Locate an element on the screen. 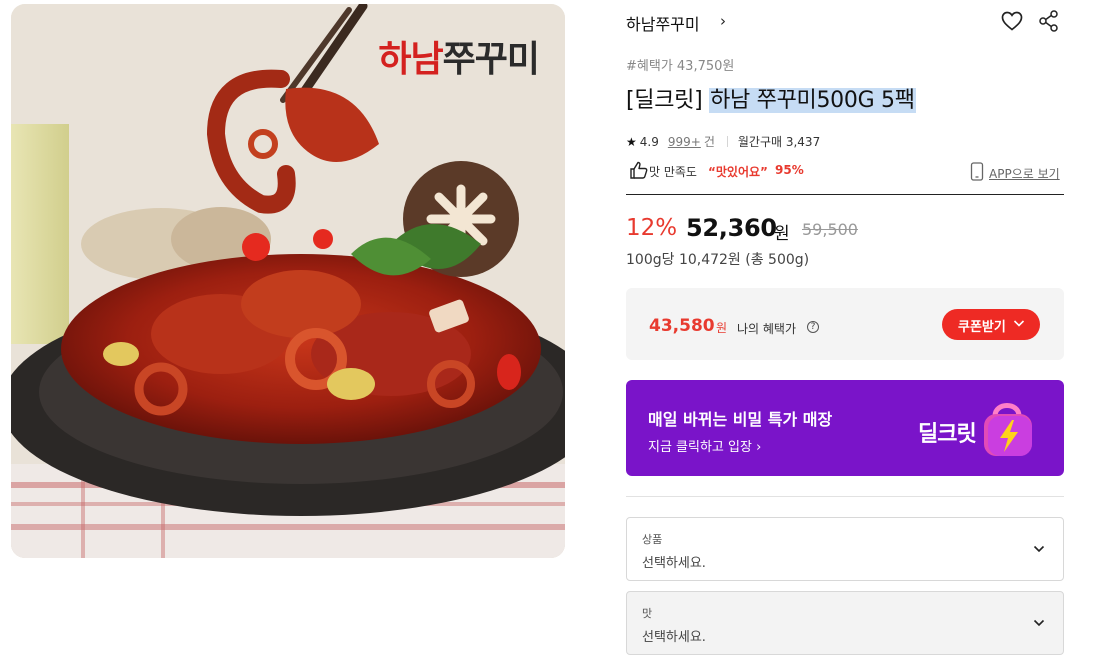 The width and height of the screenshot is (1096, 658). banner-title: 매일 바뀌는 비밀 특가 매장 is located at coordinates (740, 419).